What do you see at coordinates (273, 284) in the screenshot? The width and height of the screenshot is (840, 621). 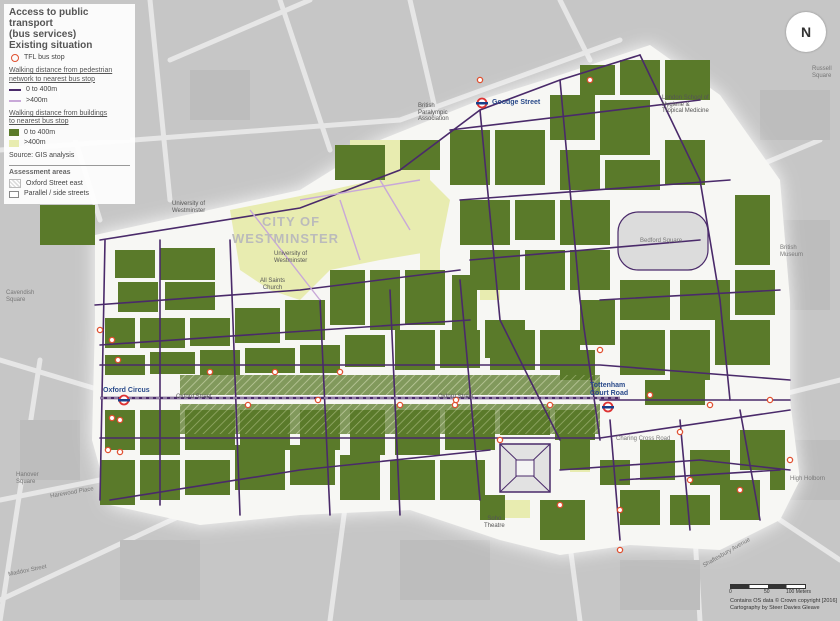 I see `label-all-saints: All Saints Church` at bounding box center [273, 284].